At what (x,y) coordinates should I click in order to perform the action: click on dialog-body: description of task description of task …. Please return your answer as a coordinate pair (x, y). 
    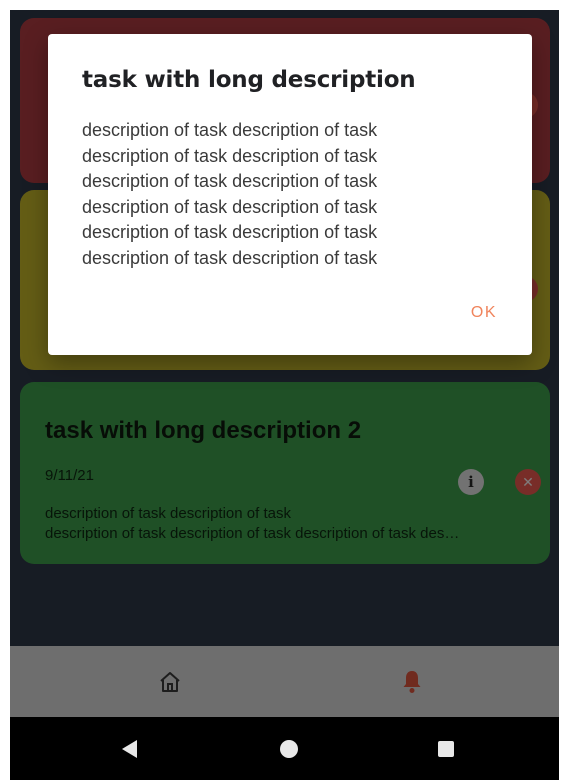
    Looking at the image, I should click on (297, 194).